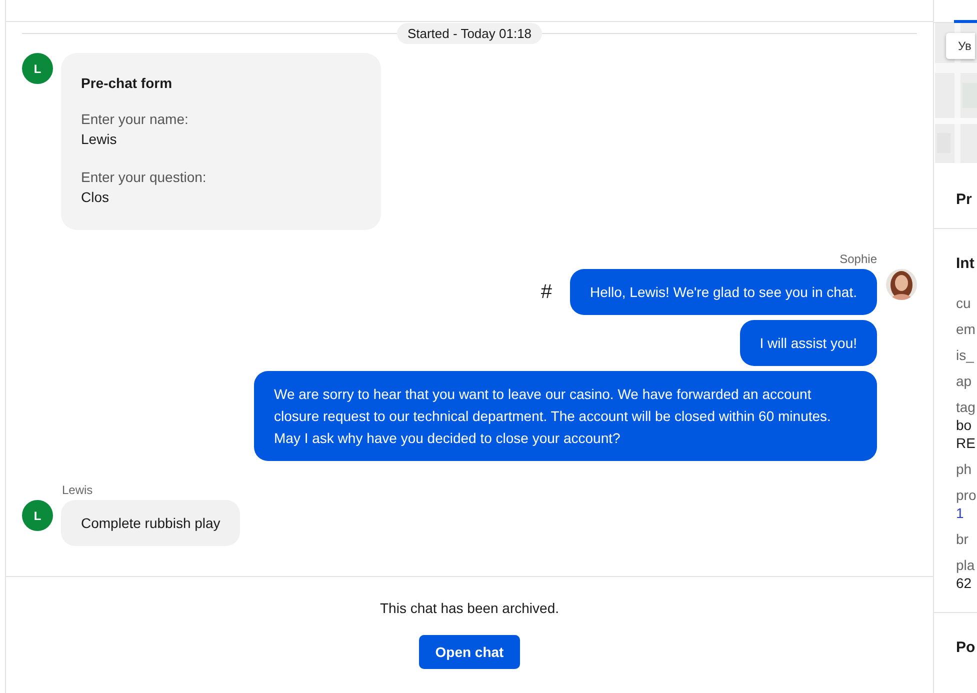  What do you see at coordinates (961, 46) in the screenshot?
I see `map-zoom-button: Ув` at bounding box center [961, 46].